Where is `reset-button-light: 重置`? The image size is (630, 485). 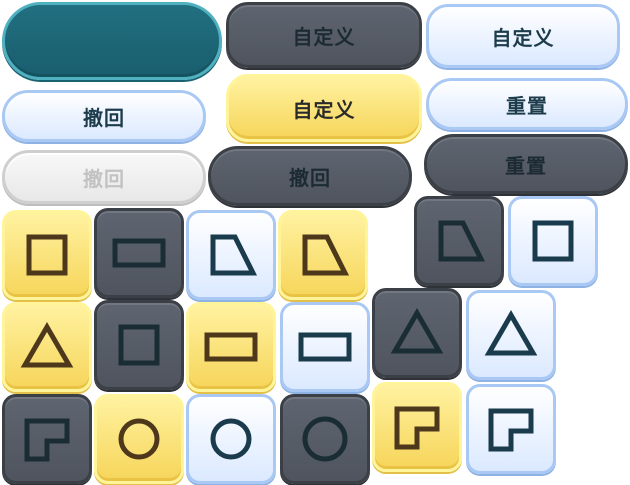
reset-button-light: 重置 is located at coordinates (527, 104).